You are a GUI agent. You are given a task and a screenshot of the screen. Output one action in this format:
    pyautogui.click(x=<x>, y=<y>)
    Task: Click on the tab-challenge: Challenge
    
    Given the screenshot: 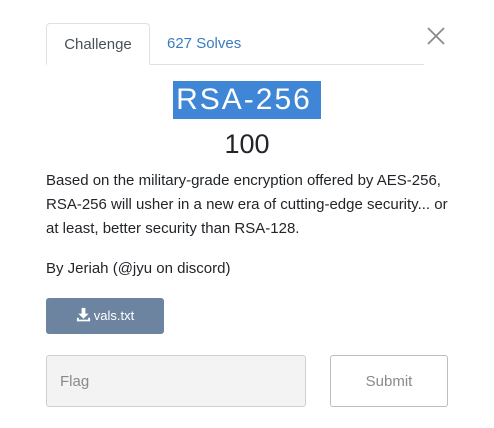 What is the action you would take?
    pyautogui.click(x=98, y=44)
    